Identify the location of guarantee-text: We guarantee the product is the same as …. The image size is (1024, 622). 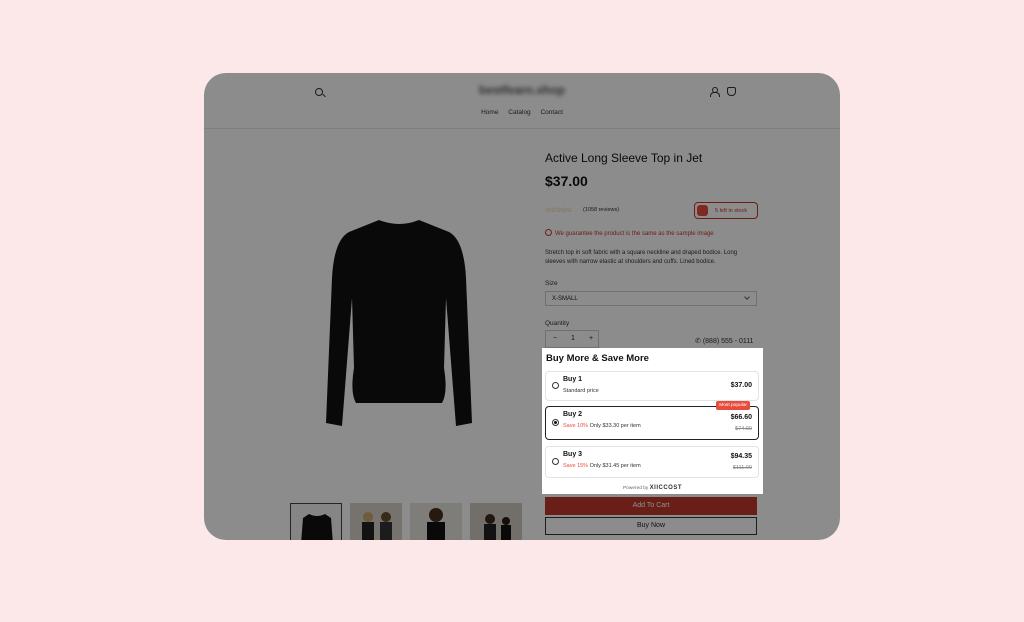
(634, 234).